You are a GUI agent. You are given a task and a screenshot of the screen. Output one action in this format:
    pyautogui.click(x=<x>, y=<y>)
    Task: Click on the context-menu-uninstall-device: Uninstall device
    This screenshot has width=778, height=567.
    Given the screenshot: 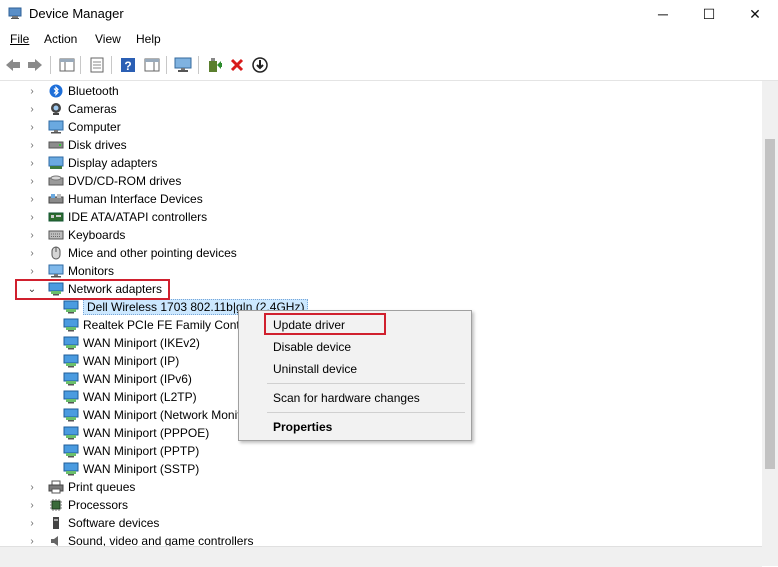 What is the action you would take?
    pyautogui.click(x=315, y=369)
    